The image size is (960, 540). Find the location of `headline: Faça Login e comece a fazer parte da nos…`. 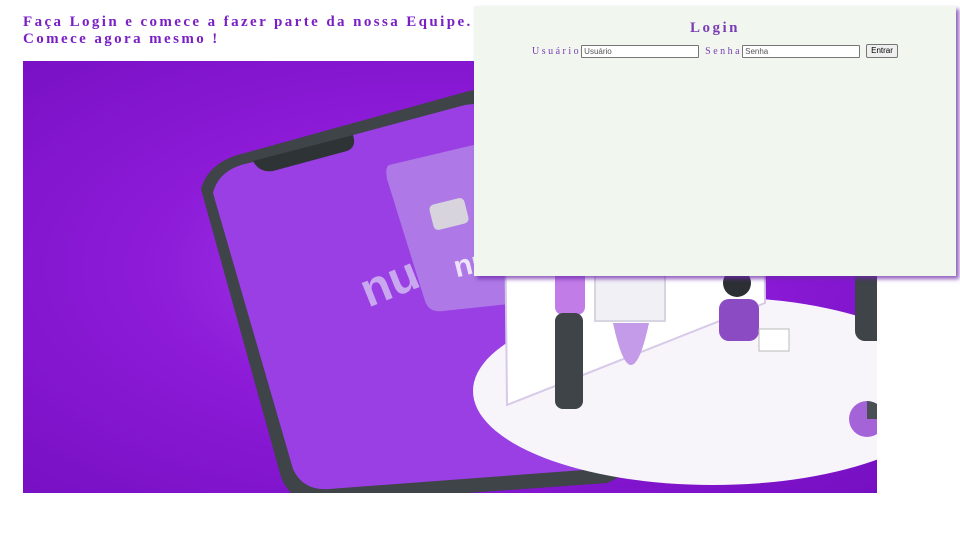

headline: Faça Login e comece a fazer parte da nos… is located at coordinates (248, 31).